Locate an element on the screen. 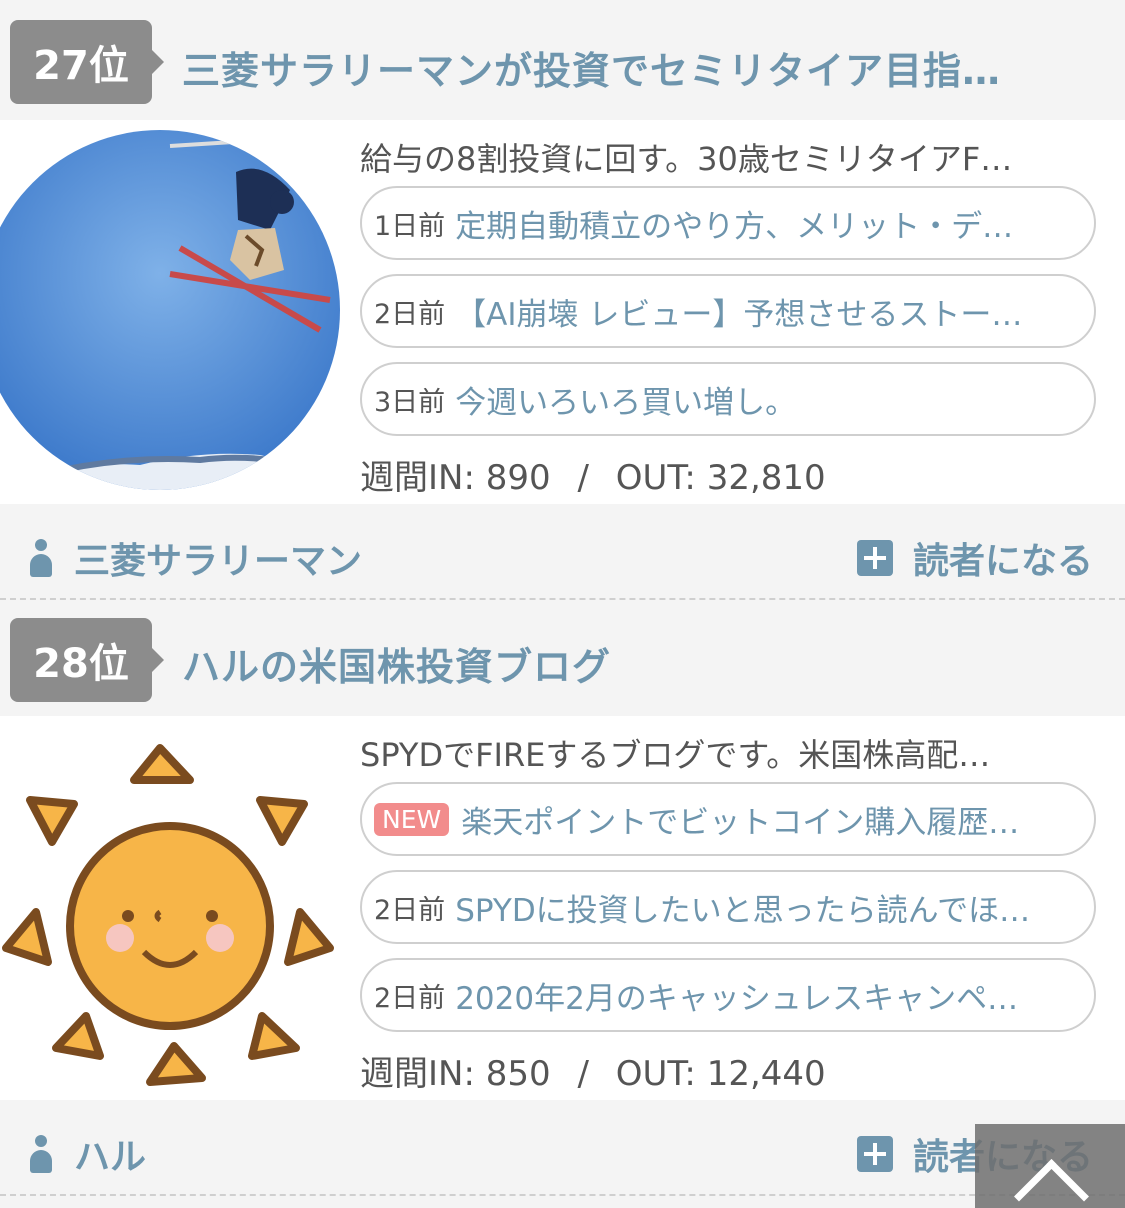 This screenshot has width=1125, height=1208. post-age: 1日前 is located at coordinates (410, 226).